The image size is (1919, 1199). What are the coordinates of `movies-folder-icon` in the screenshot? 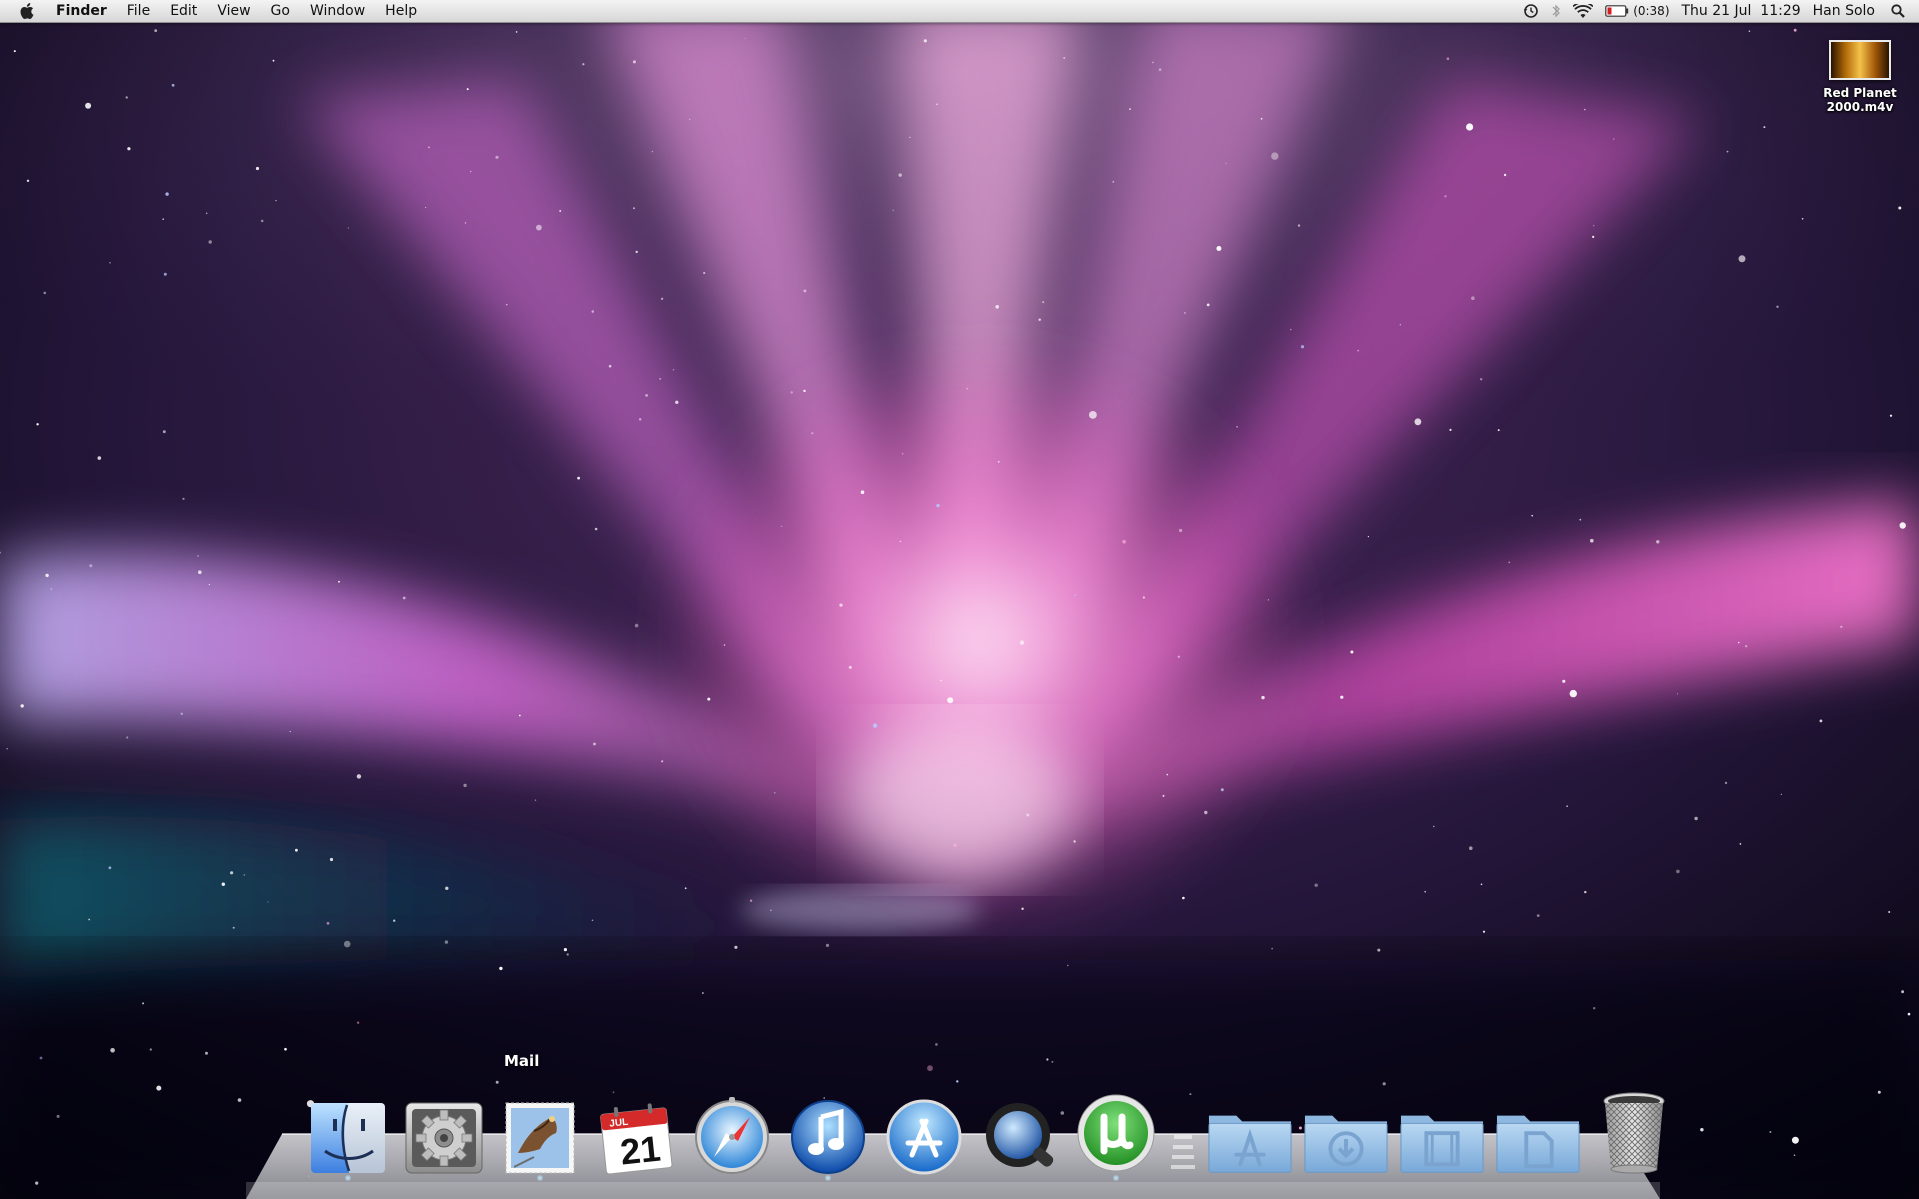 It's located at (1442, 1144).